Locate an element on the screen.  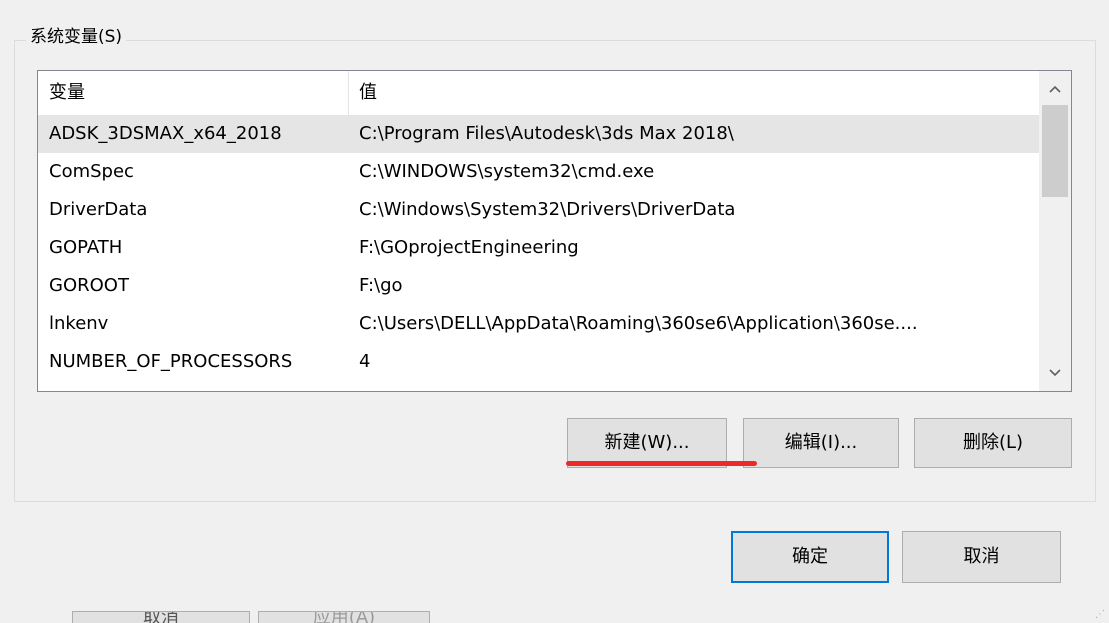
variable-value: C:\Program Files\Autodesk\3ds Max 2018\ is located at coordinates (546, 133).